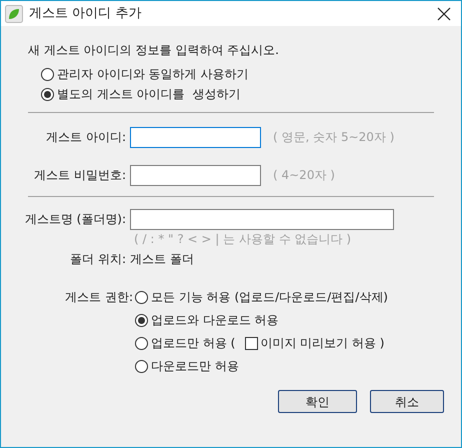 The width and height of the screenshot is (462, 448). I want to click on field-label: 게스트 권한:, so click(99, 297).